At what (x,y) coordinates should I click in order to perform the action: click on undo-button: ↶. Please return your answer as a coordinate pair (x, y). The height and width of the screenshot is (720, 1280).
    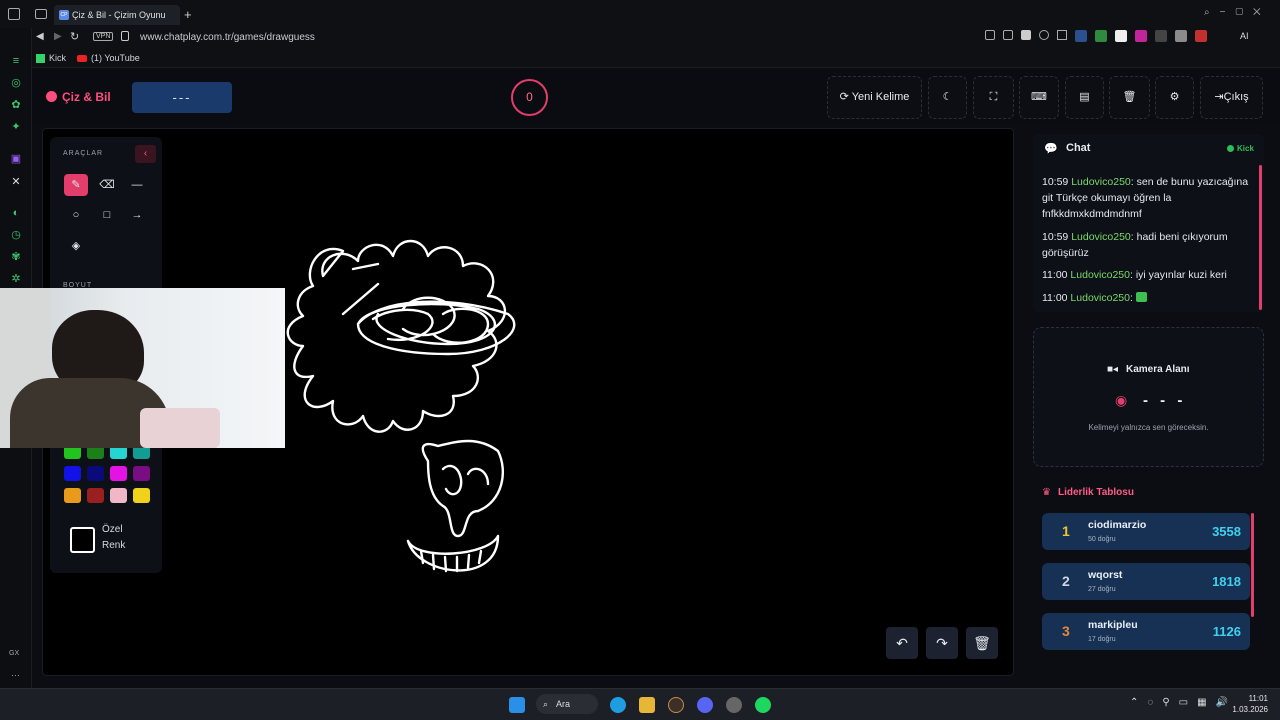
    Looking at the image, I should click on (902, 643).